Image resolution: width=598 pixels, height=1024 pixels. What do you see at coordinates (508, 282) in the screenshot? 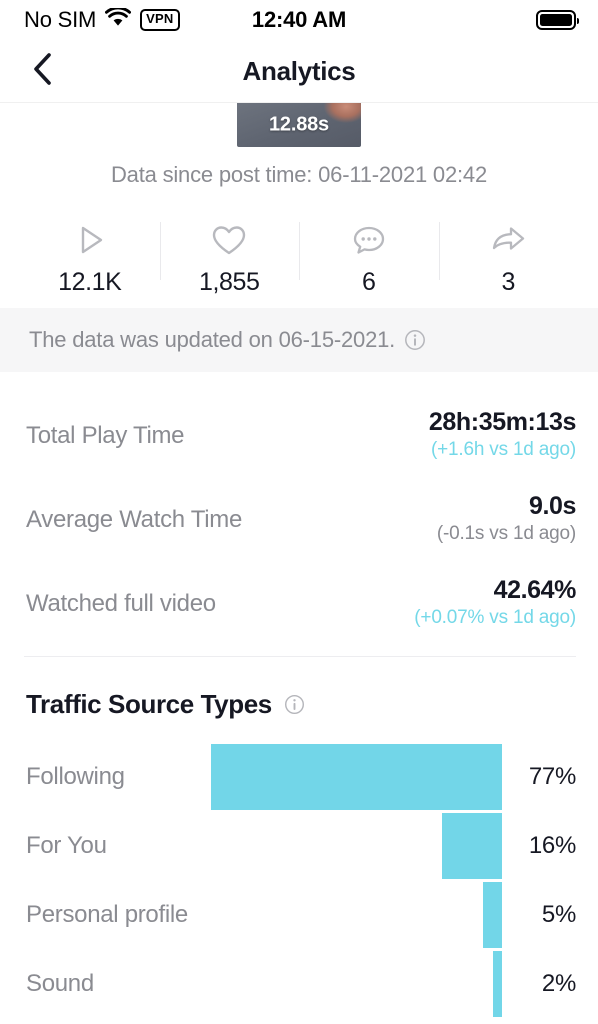
I see `stat-shares-value: 3` at bounding box center [508, 282].